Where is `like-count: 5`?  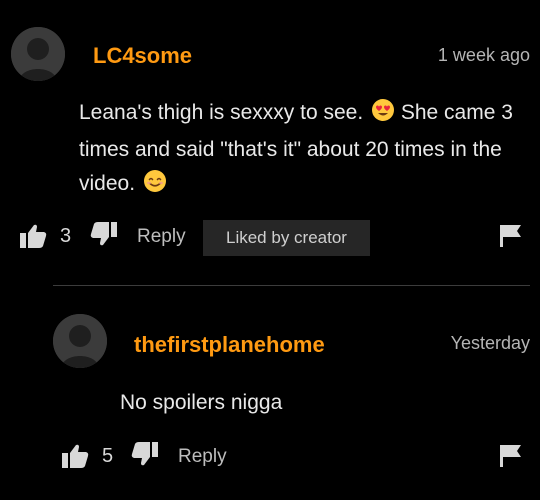
like-count: 5 is located at coordinates (108, 456).